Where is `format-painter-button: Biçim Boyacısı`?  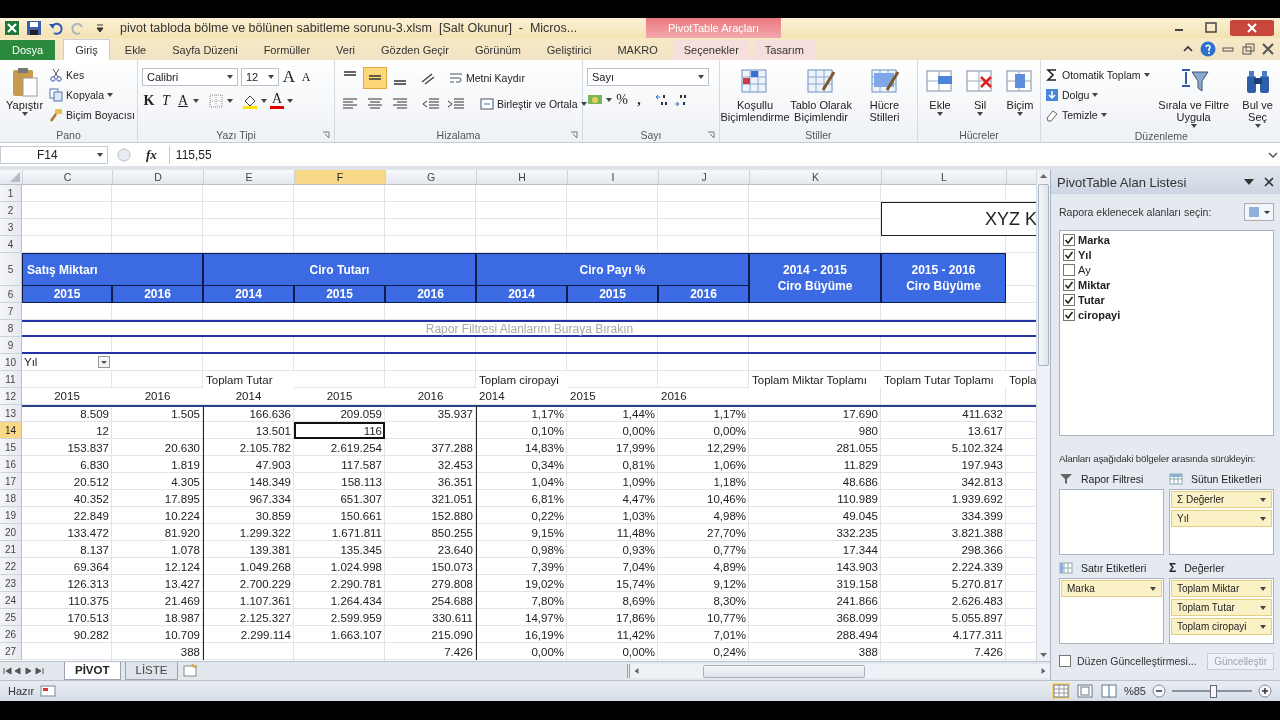 format-painter-button: Biçim Boyacısı is located at coordinates (92, 114).